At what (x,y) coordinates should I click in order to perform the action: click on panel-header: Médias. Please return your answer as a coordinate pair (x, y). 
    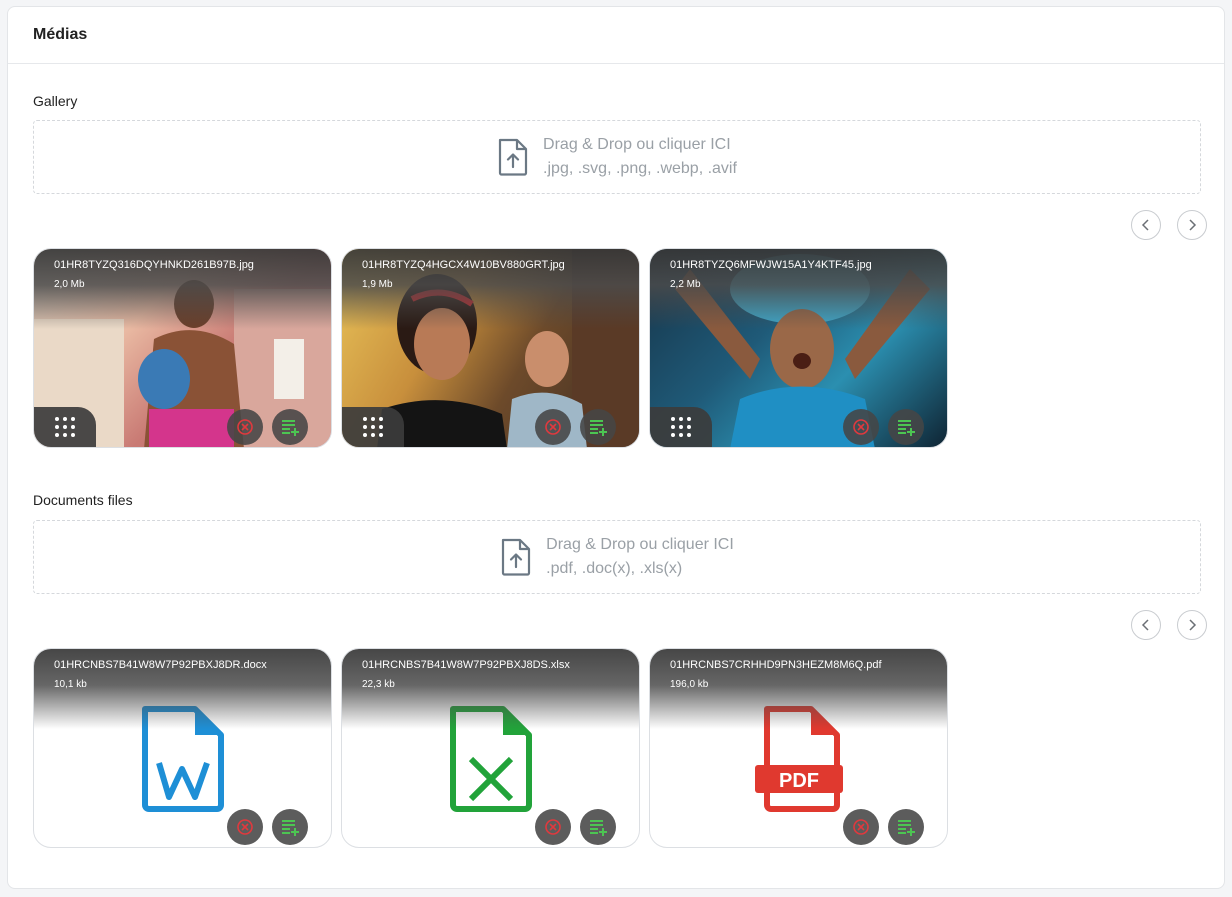
    Looking at the image, I should click on (616, 35).